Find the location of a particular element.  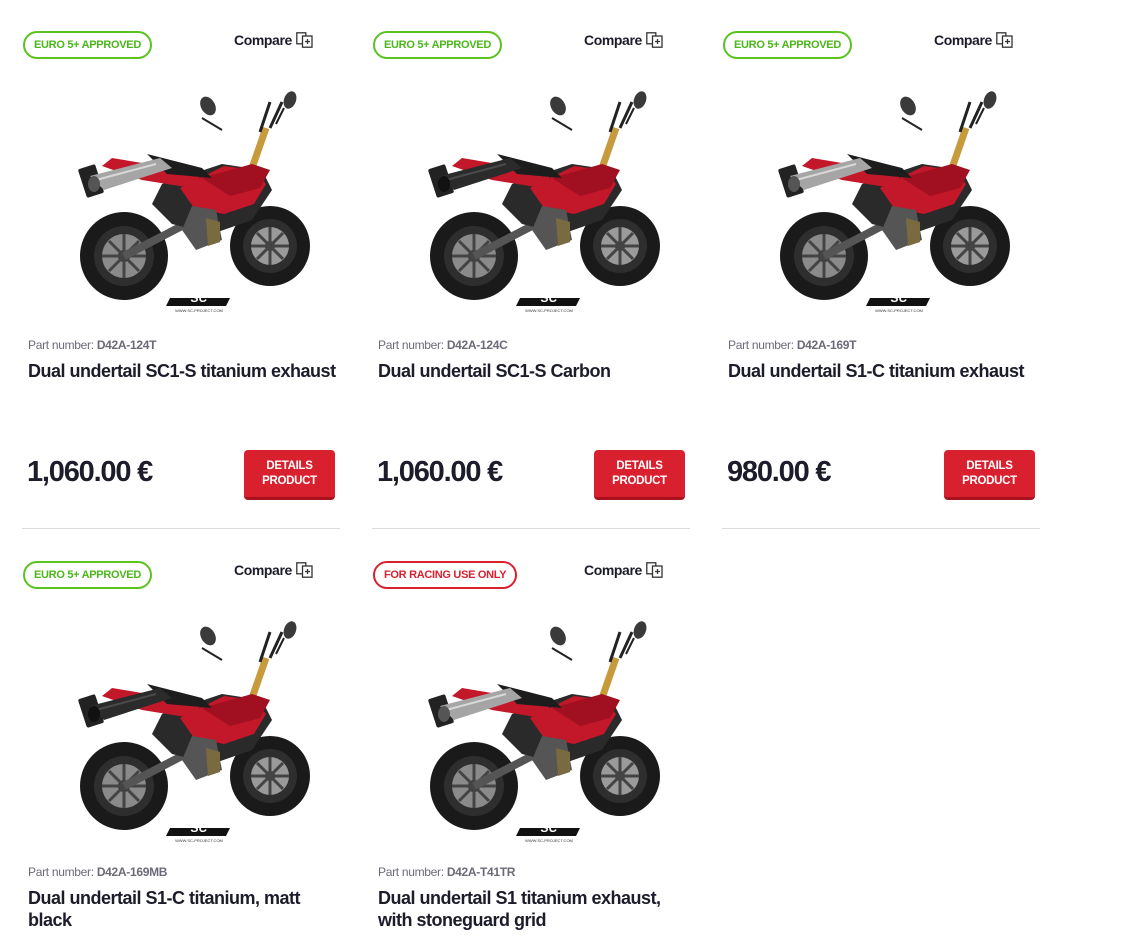

racing-only-badge: FOR RACING USE ONLY is located at coordinates (445, 575).